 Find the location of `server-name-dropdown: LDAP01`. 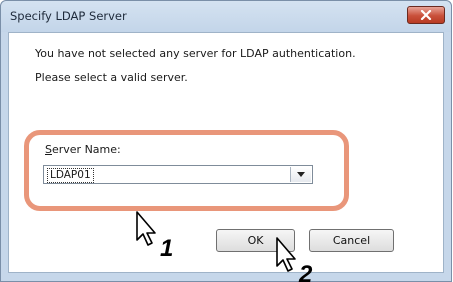

server-name-dropdown: LDAP01 is located at coordinates (178, 174).